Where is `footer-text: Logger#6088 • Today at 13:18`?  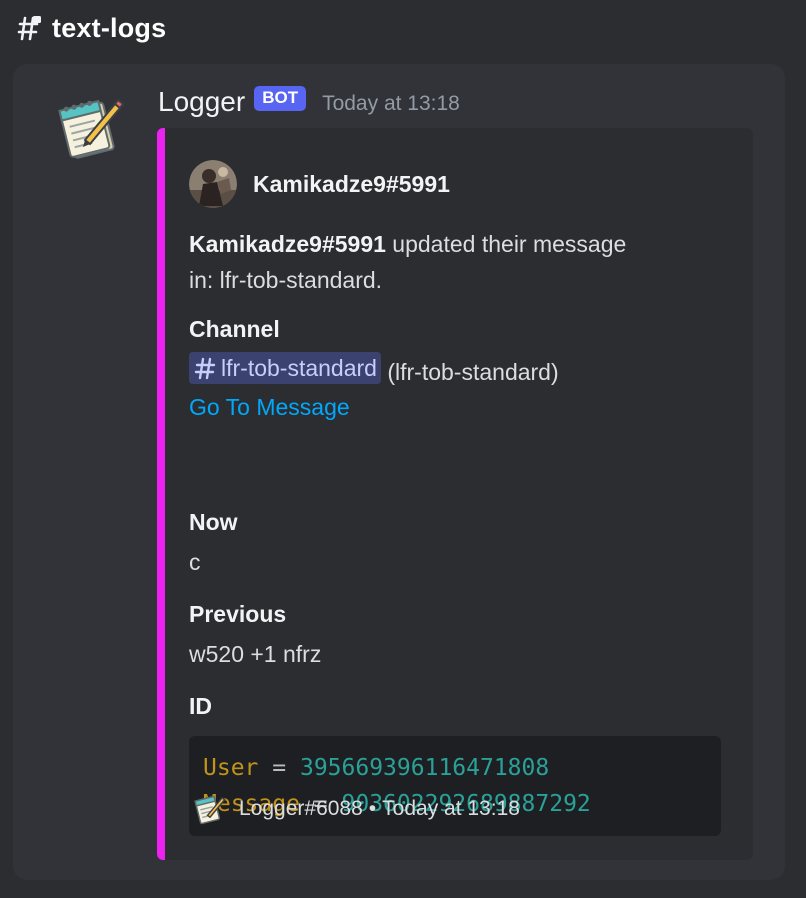
footer-text: Logger#6088 • Today at 13:18 is located at coordinates (379, 809).